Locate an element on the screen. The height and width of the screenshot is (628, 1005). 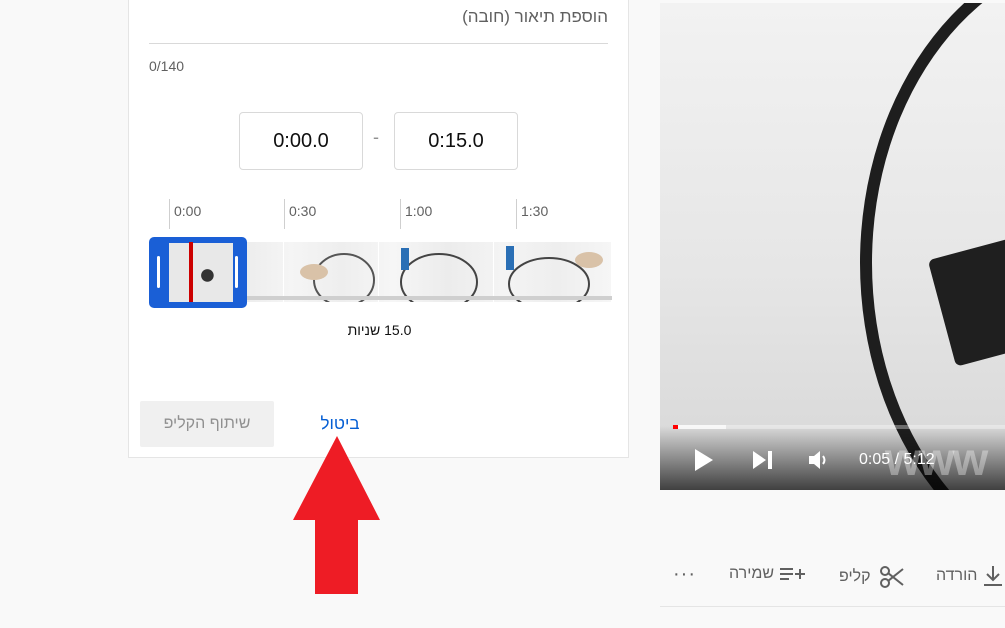
player-buffered is located at coordinates (700, 427).